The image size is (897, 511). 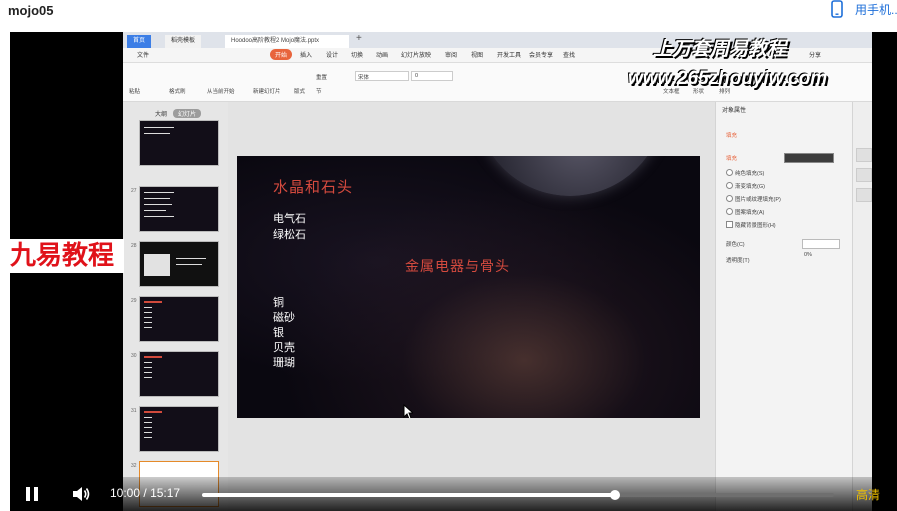 I want to click on transparency-value: 0%, so click(x=808, y=255).